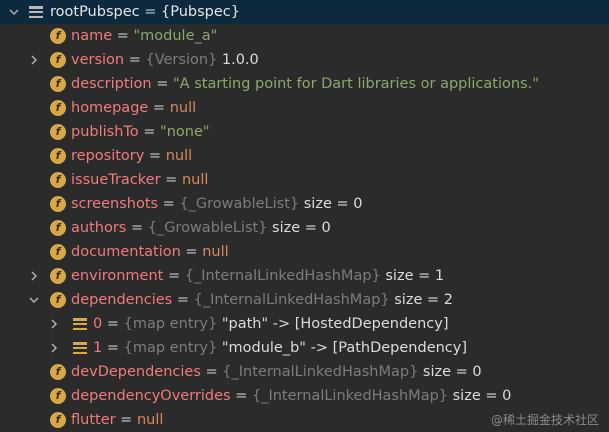  Describe the element at coordinates (126, 252) in the screenshot. I see `variable-name: documentation` at that location.